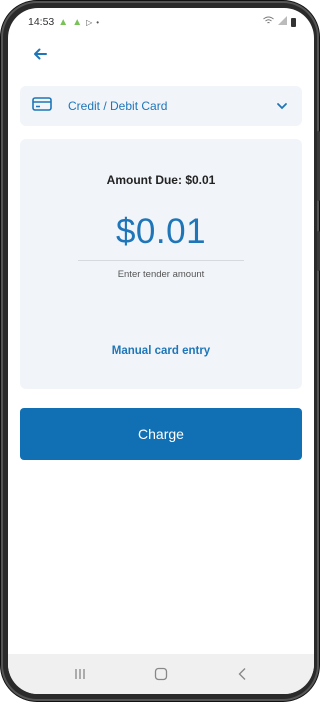 The height and width of the screenshot is (705, 324). Describe the element at coordinates (161, 180) in the screenshot. I see `amount-due-label: Amount Due: $0.01` at that location.